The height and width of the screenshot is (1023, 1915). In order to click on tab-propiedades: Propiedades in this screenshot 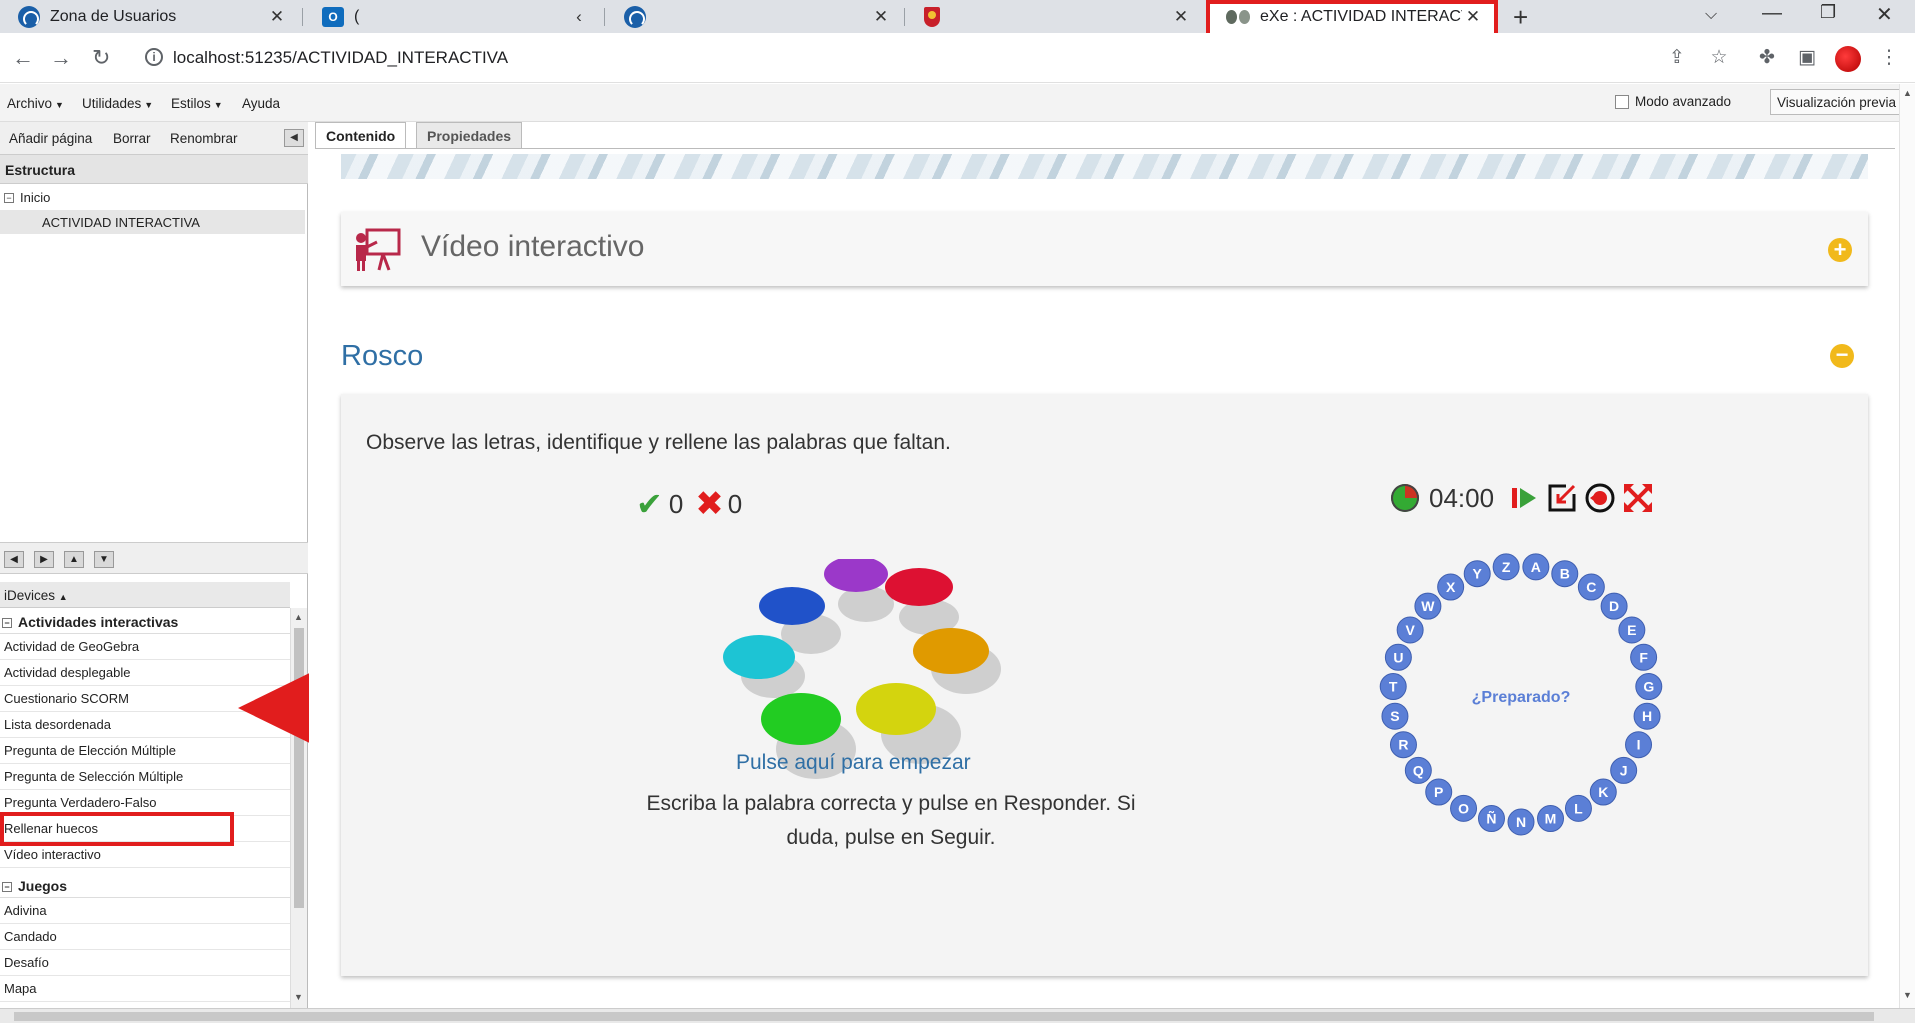, I will do `click(469, 135)`.